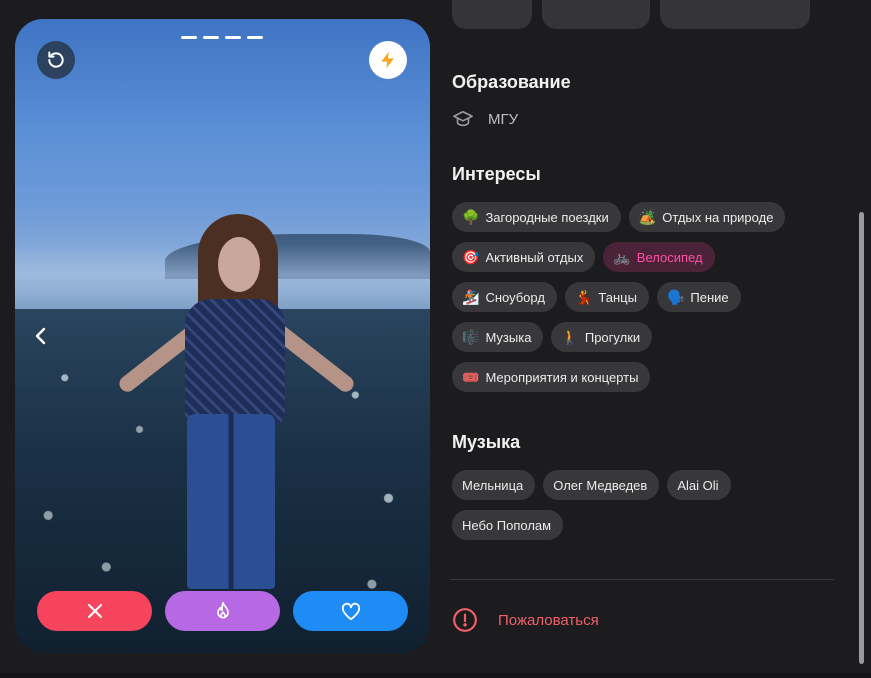 This screenshot has height=678, width=871. What do you see at coordinates (239, 264) in the screenshot?
I see `photo-person-face` at bounding box center [239, 264].